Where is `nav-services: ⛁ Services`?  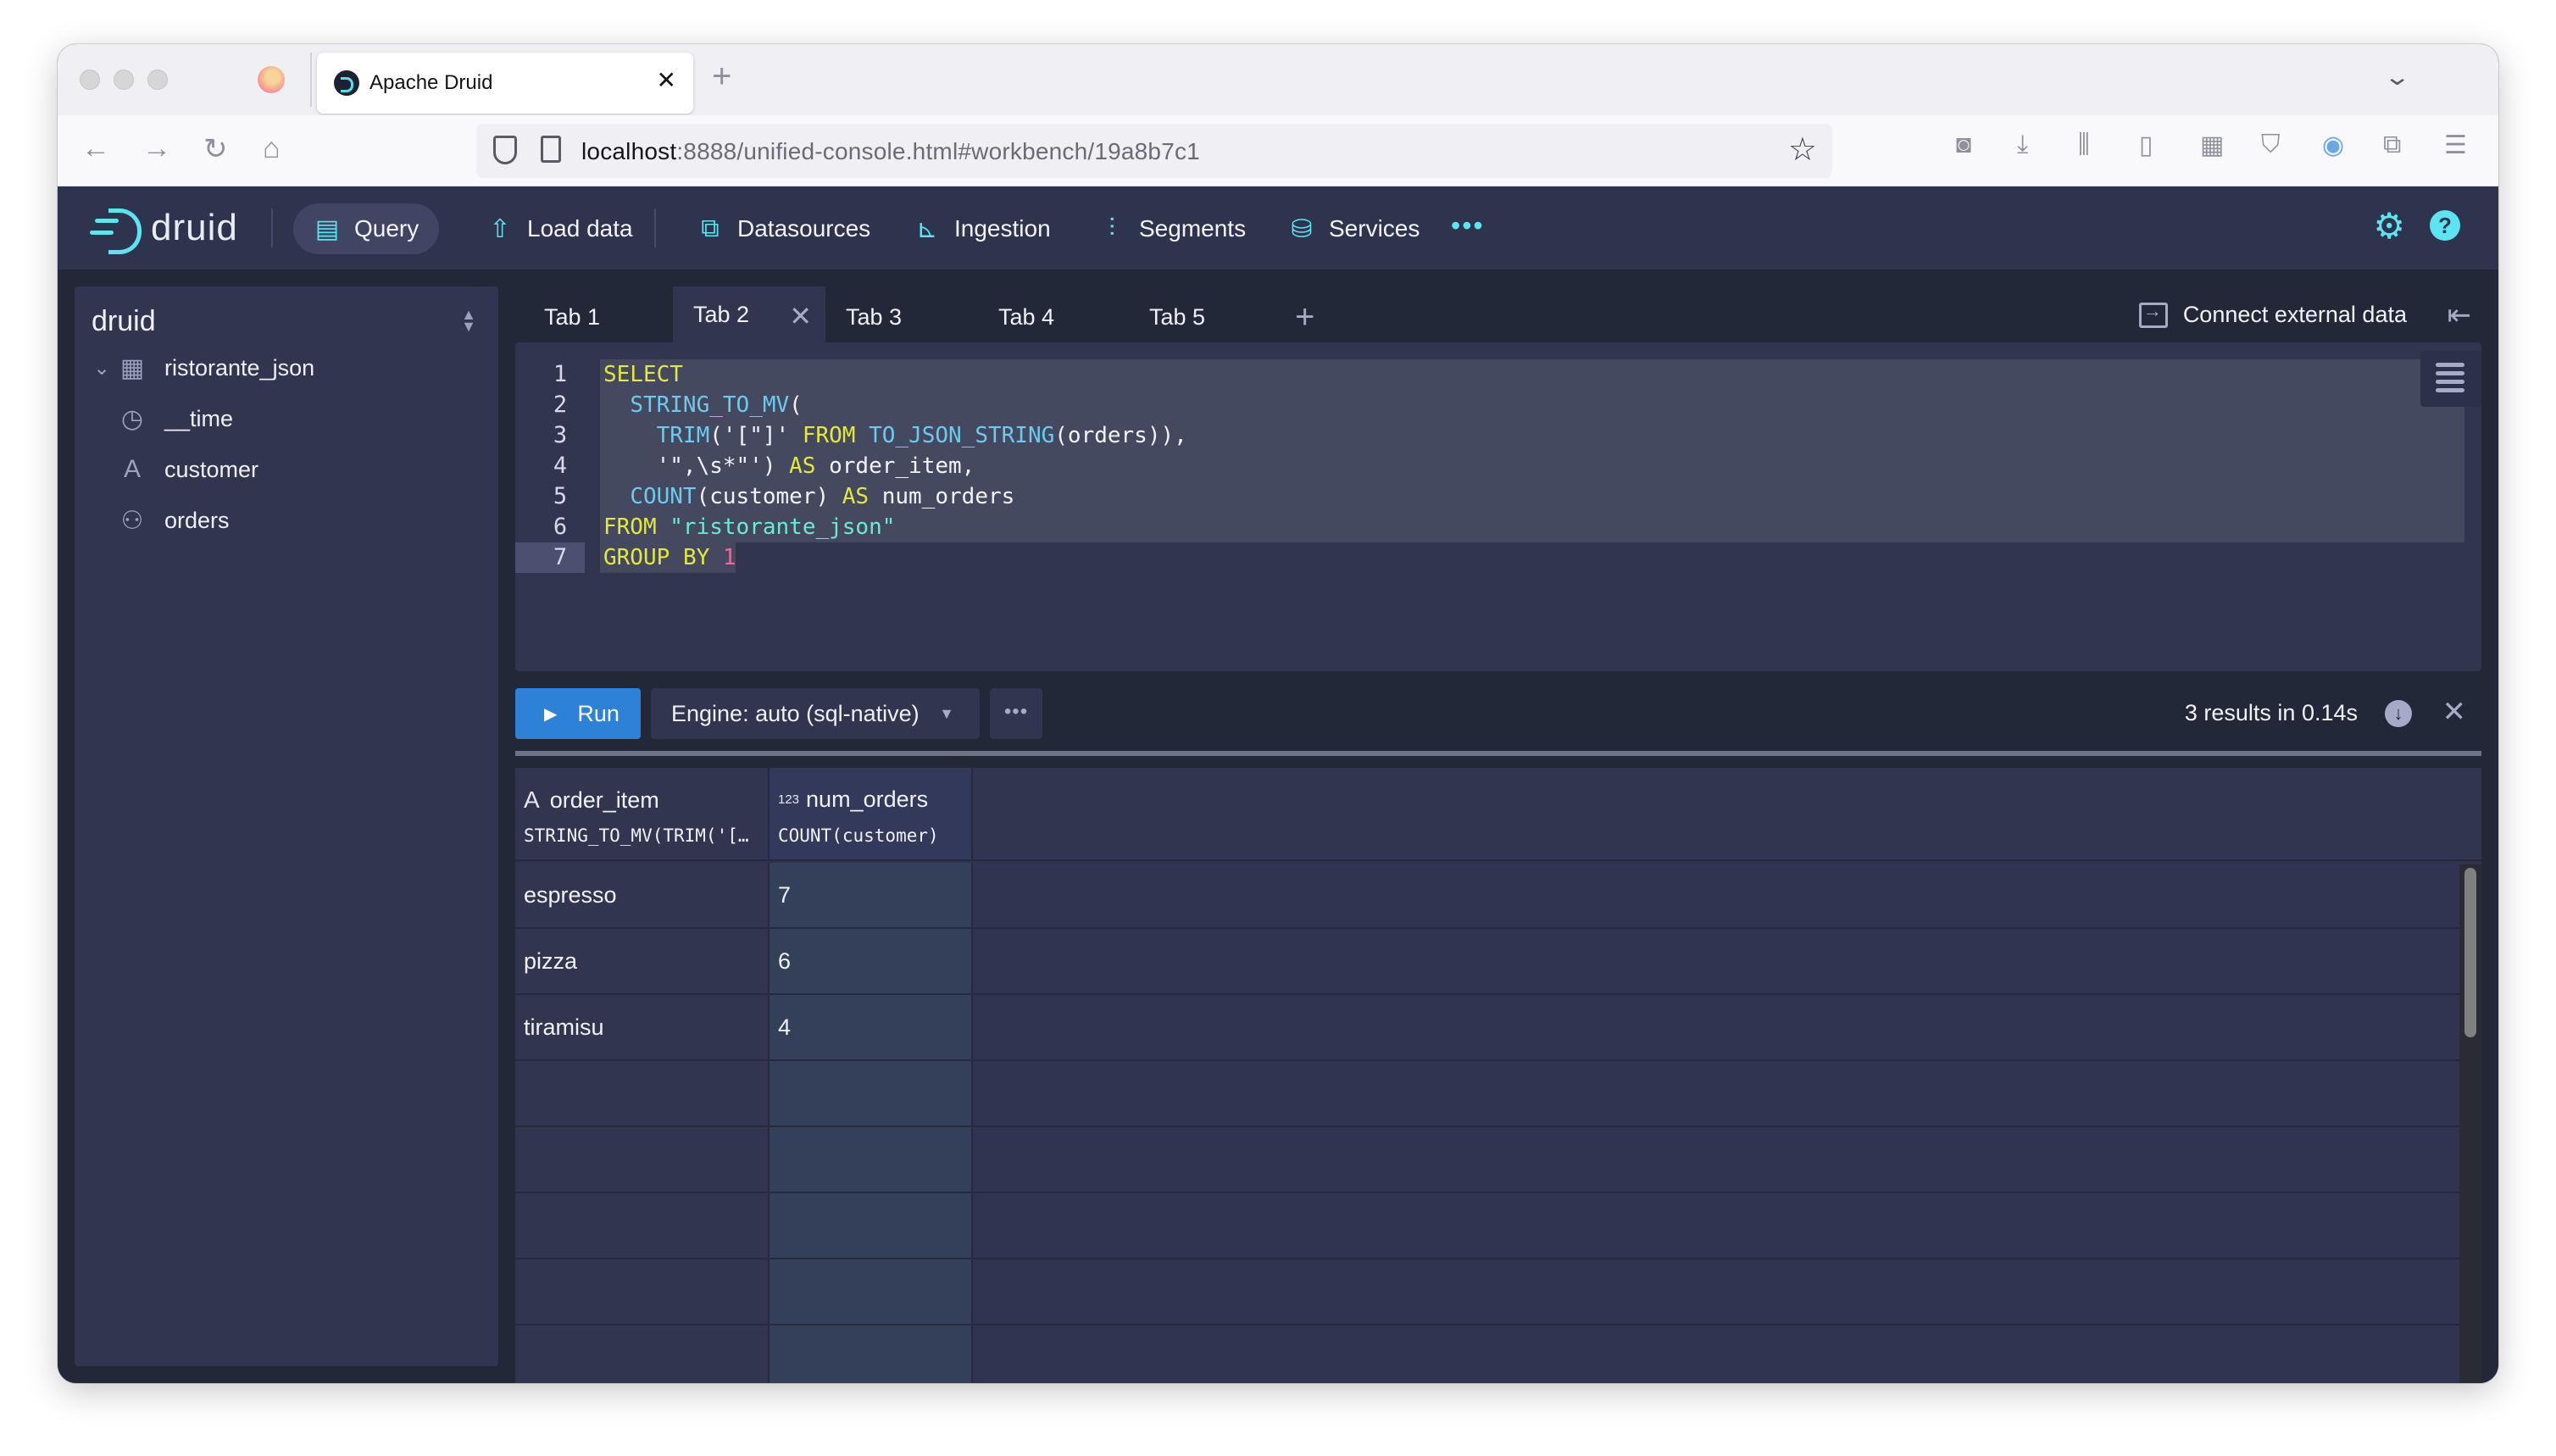
nav-services: ⛁ Services is located at coordinates (1354, 228).